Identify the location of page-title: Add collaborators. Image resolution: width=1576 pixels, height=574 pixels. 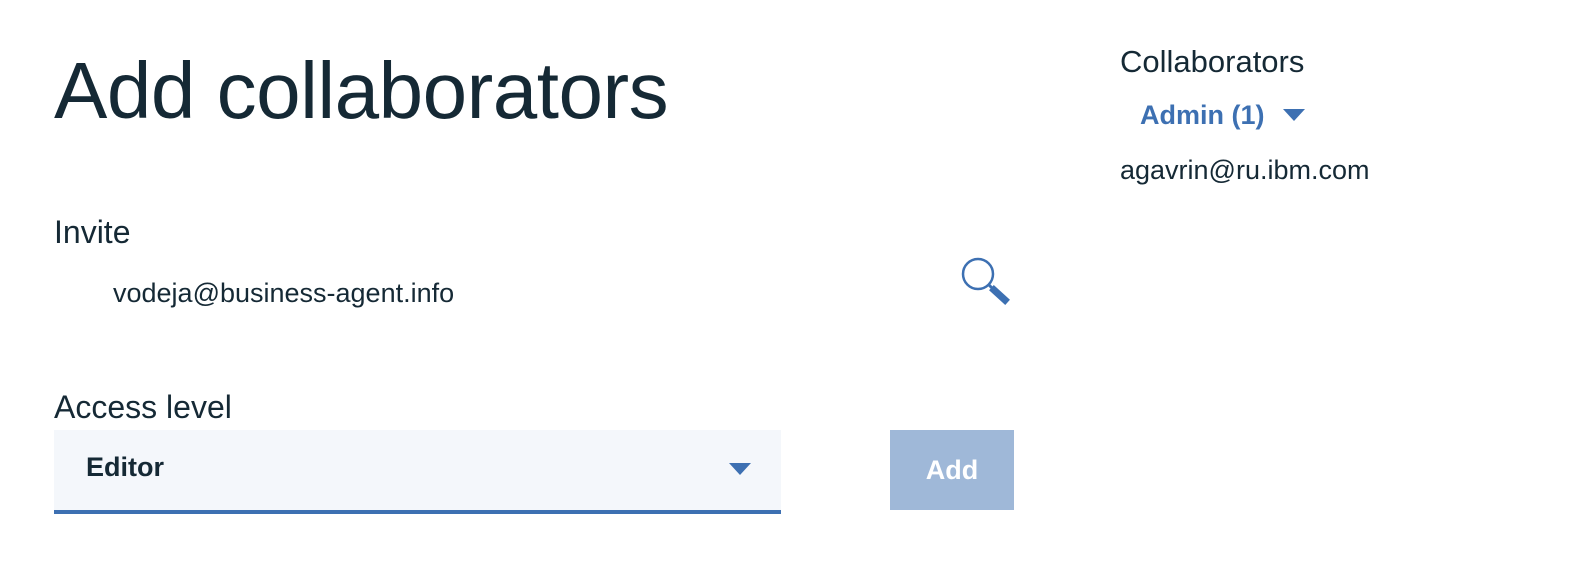
(361, 90).